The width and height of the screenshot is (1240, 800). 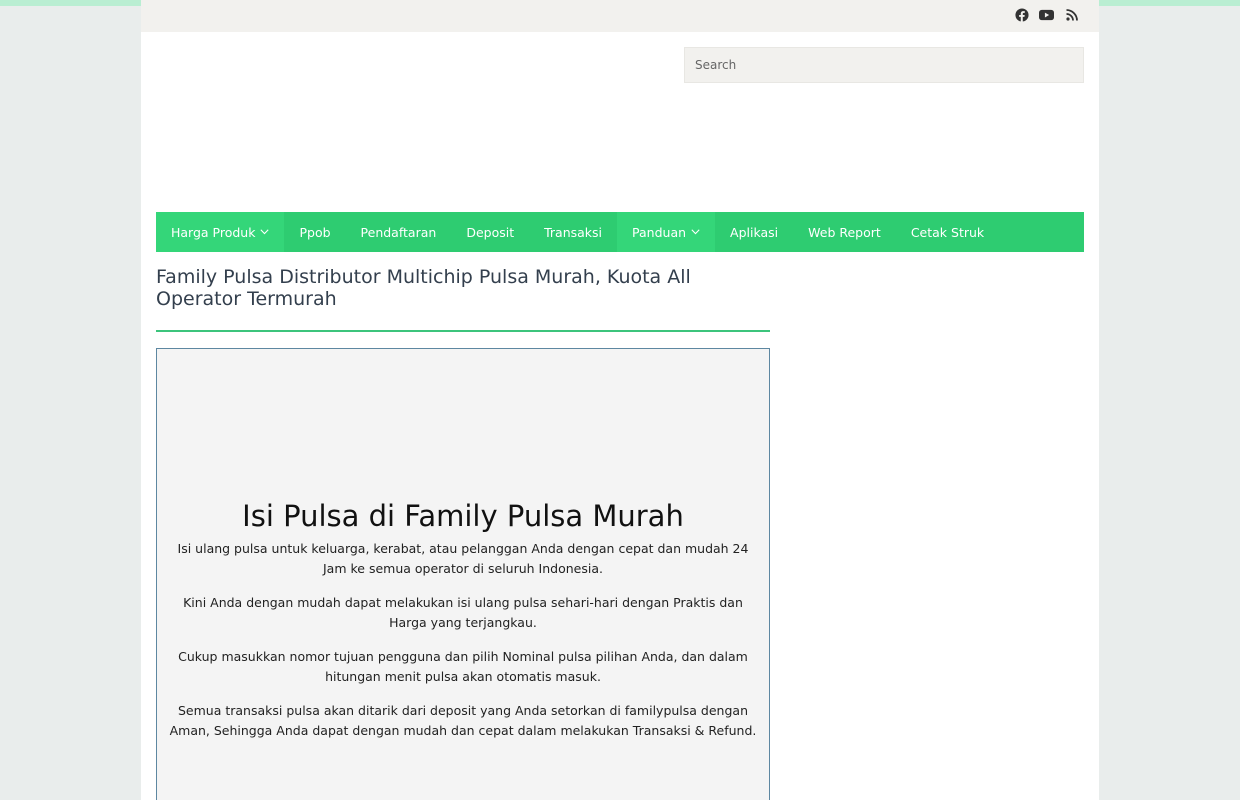 I want to click on nav-item-deposit: Deposit, so click(x=490, y=232).